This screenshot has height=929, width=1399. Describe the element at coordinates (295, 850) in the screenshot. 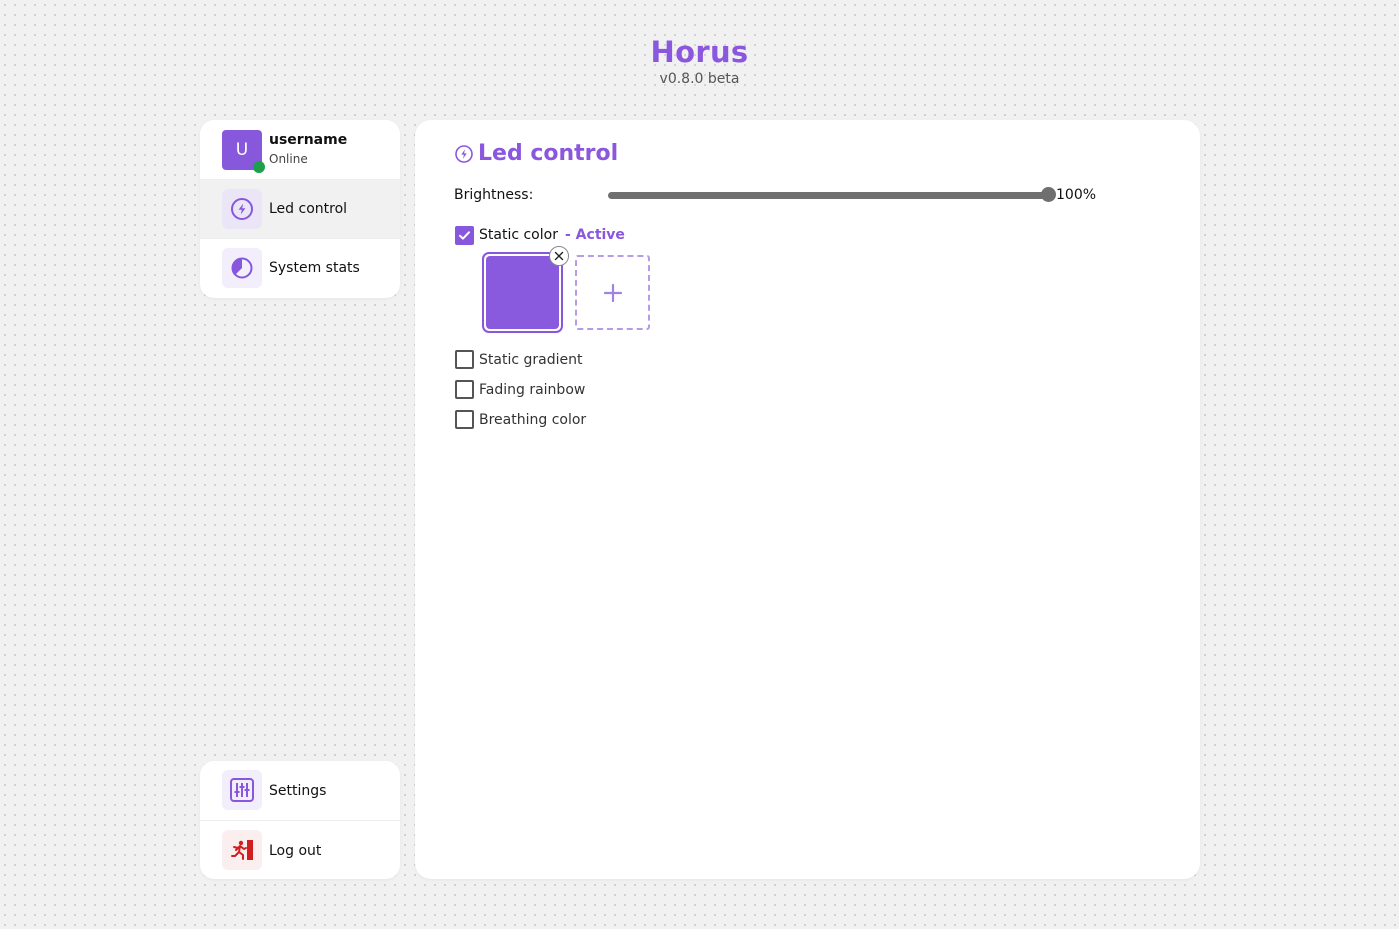

I see `sidebar-item-label: Log out` at that location.